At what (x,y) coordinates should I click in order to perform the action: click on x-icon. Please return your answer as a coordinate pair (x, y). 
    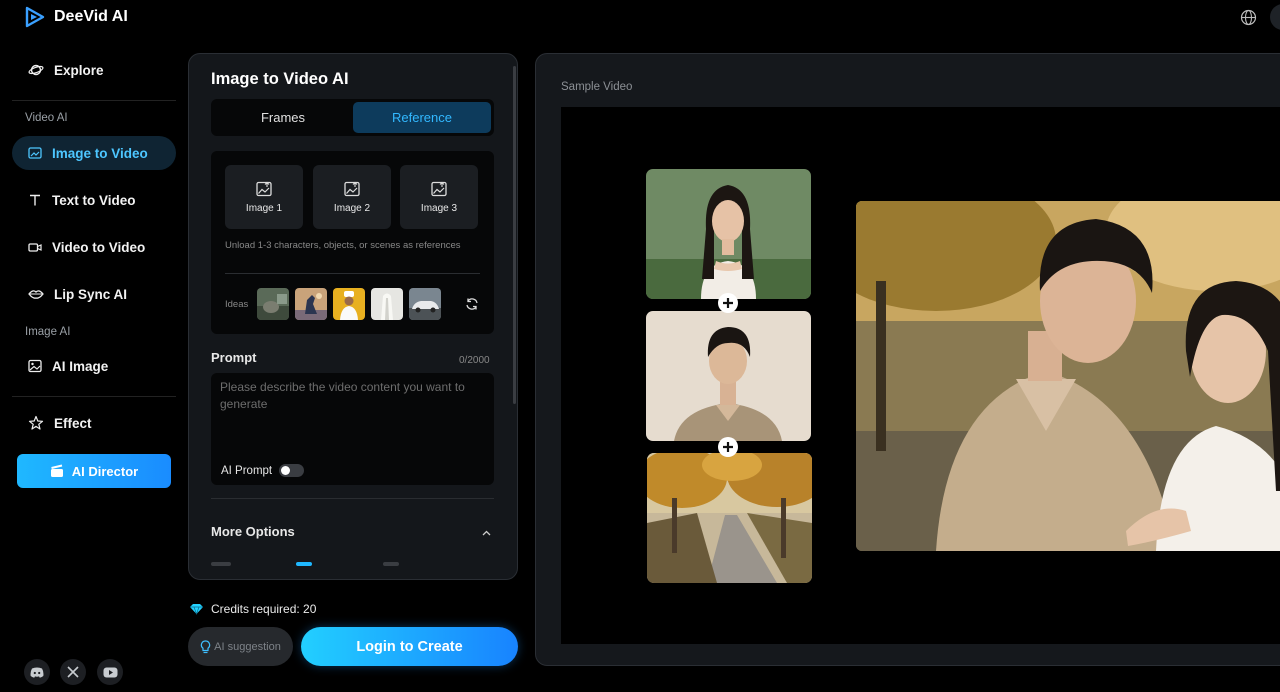
    Looking at the image, I should click on (73, 672).